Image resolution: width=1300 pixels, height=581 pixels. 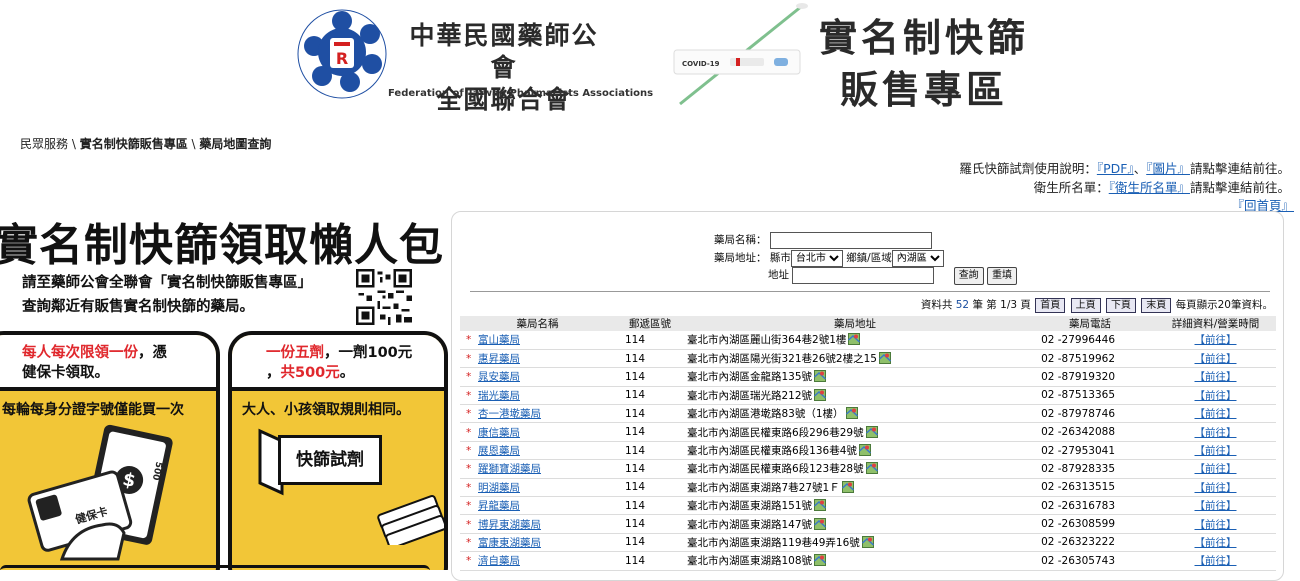 What do you see at coordinates (330, 460) in the screenshot?
I see `rapid-test-kit-box: 快篩試劑` at bounding box center [330, 460].